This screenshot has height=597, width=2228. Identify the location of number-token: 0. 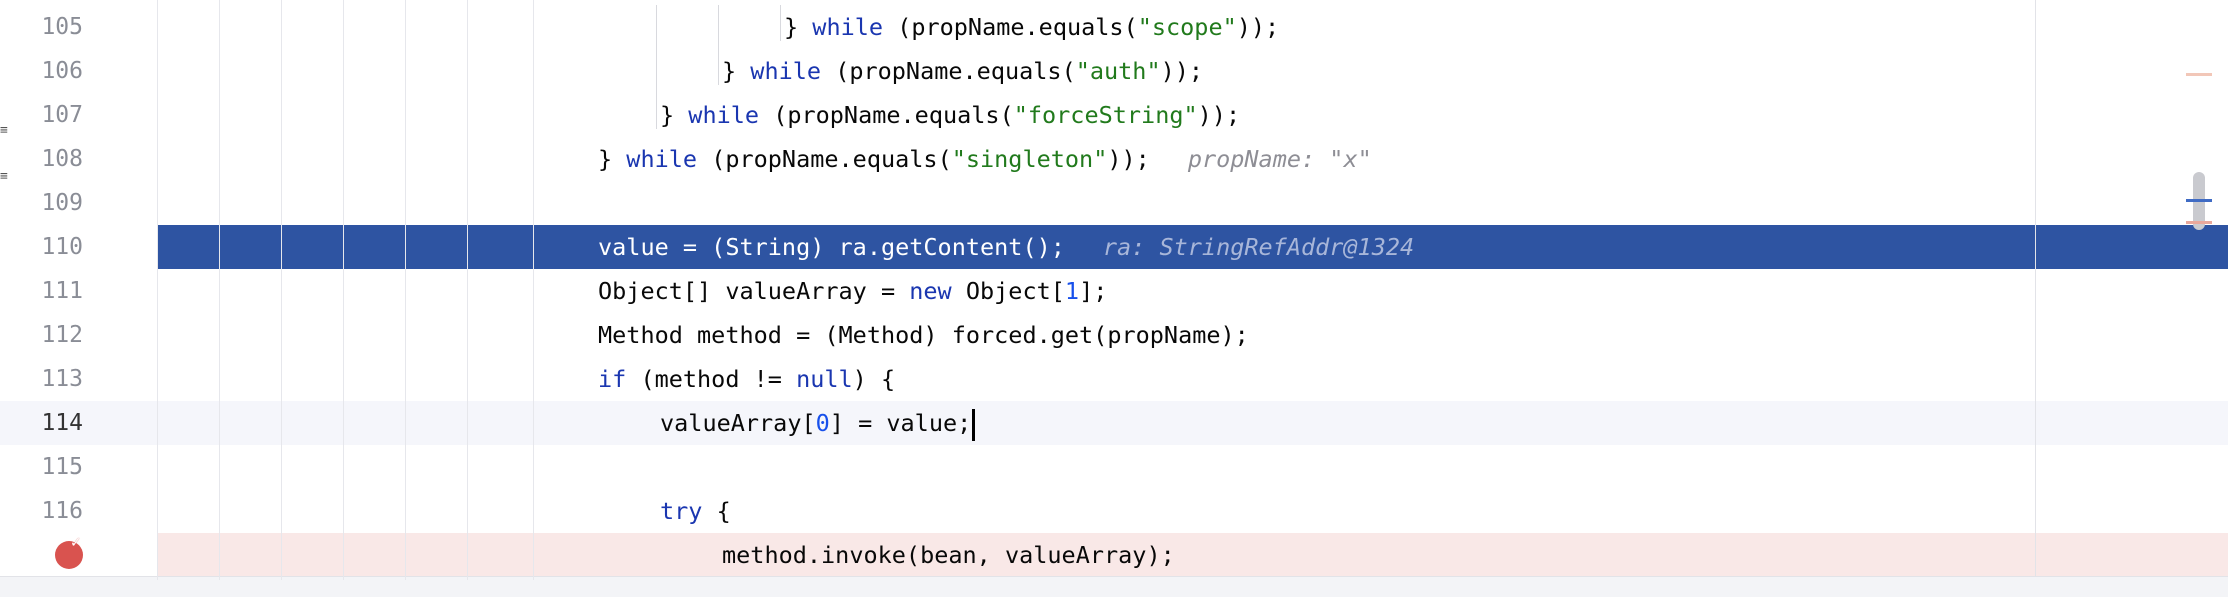
(822, 423).